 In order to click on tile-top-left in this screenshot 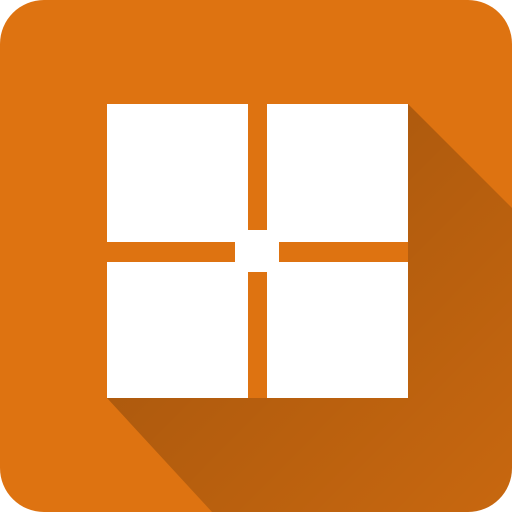, I will do `click(177, 173)`.